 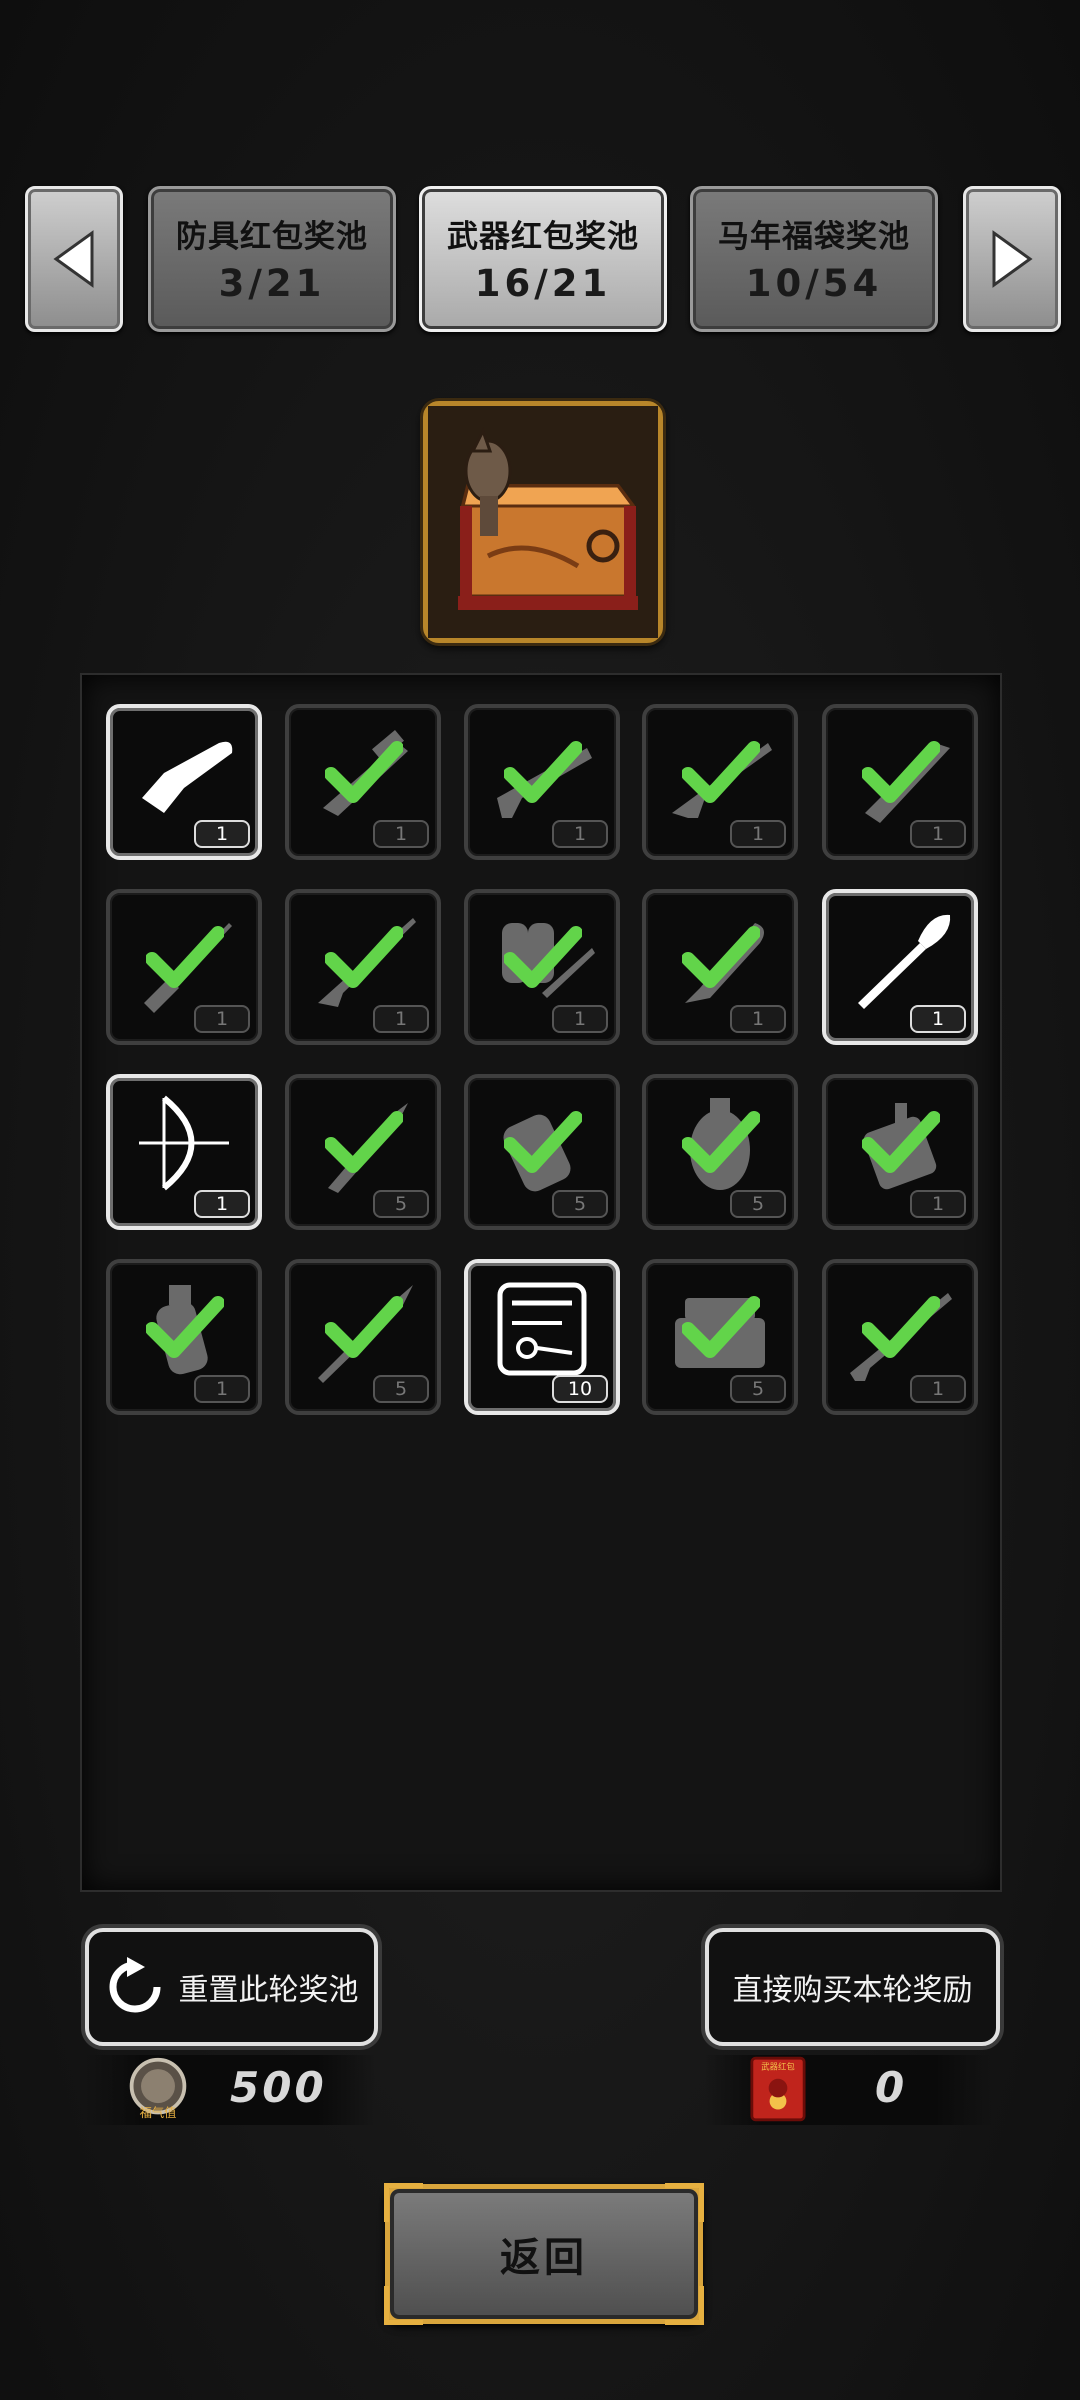 What do you see at coordinates (278, 2087) in the screenshot?
I see `luck-value: 500` at bounding box center [278, 2087].